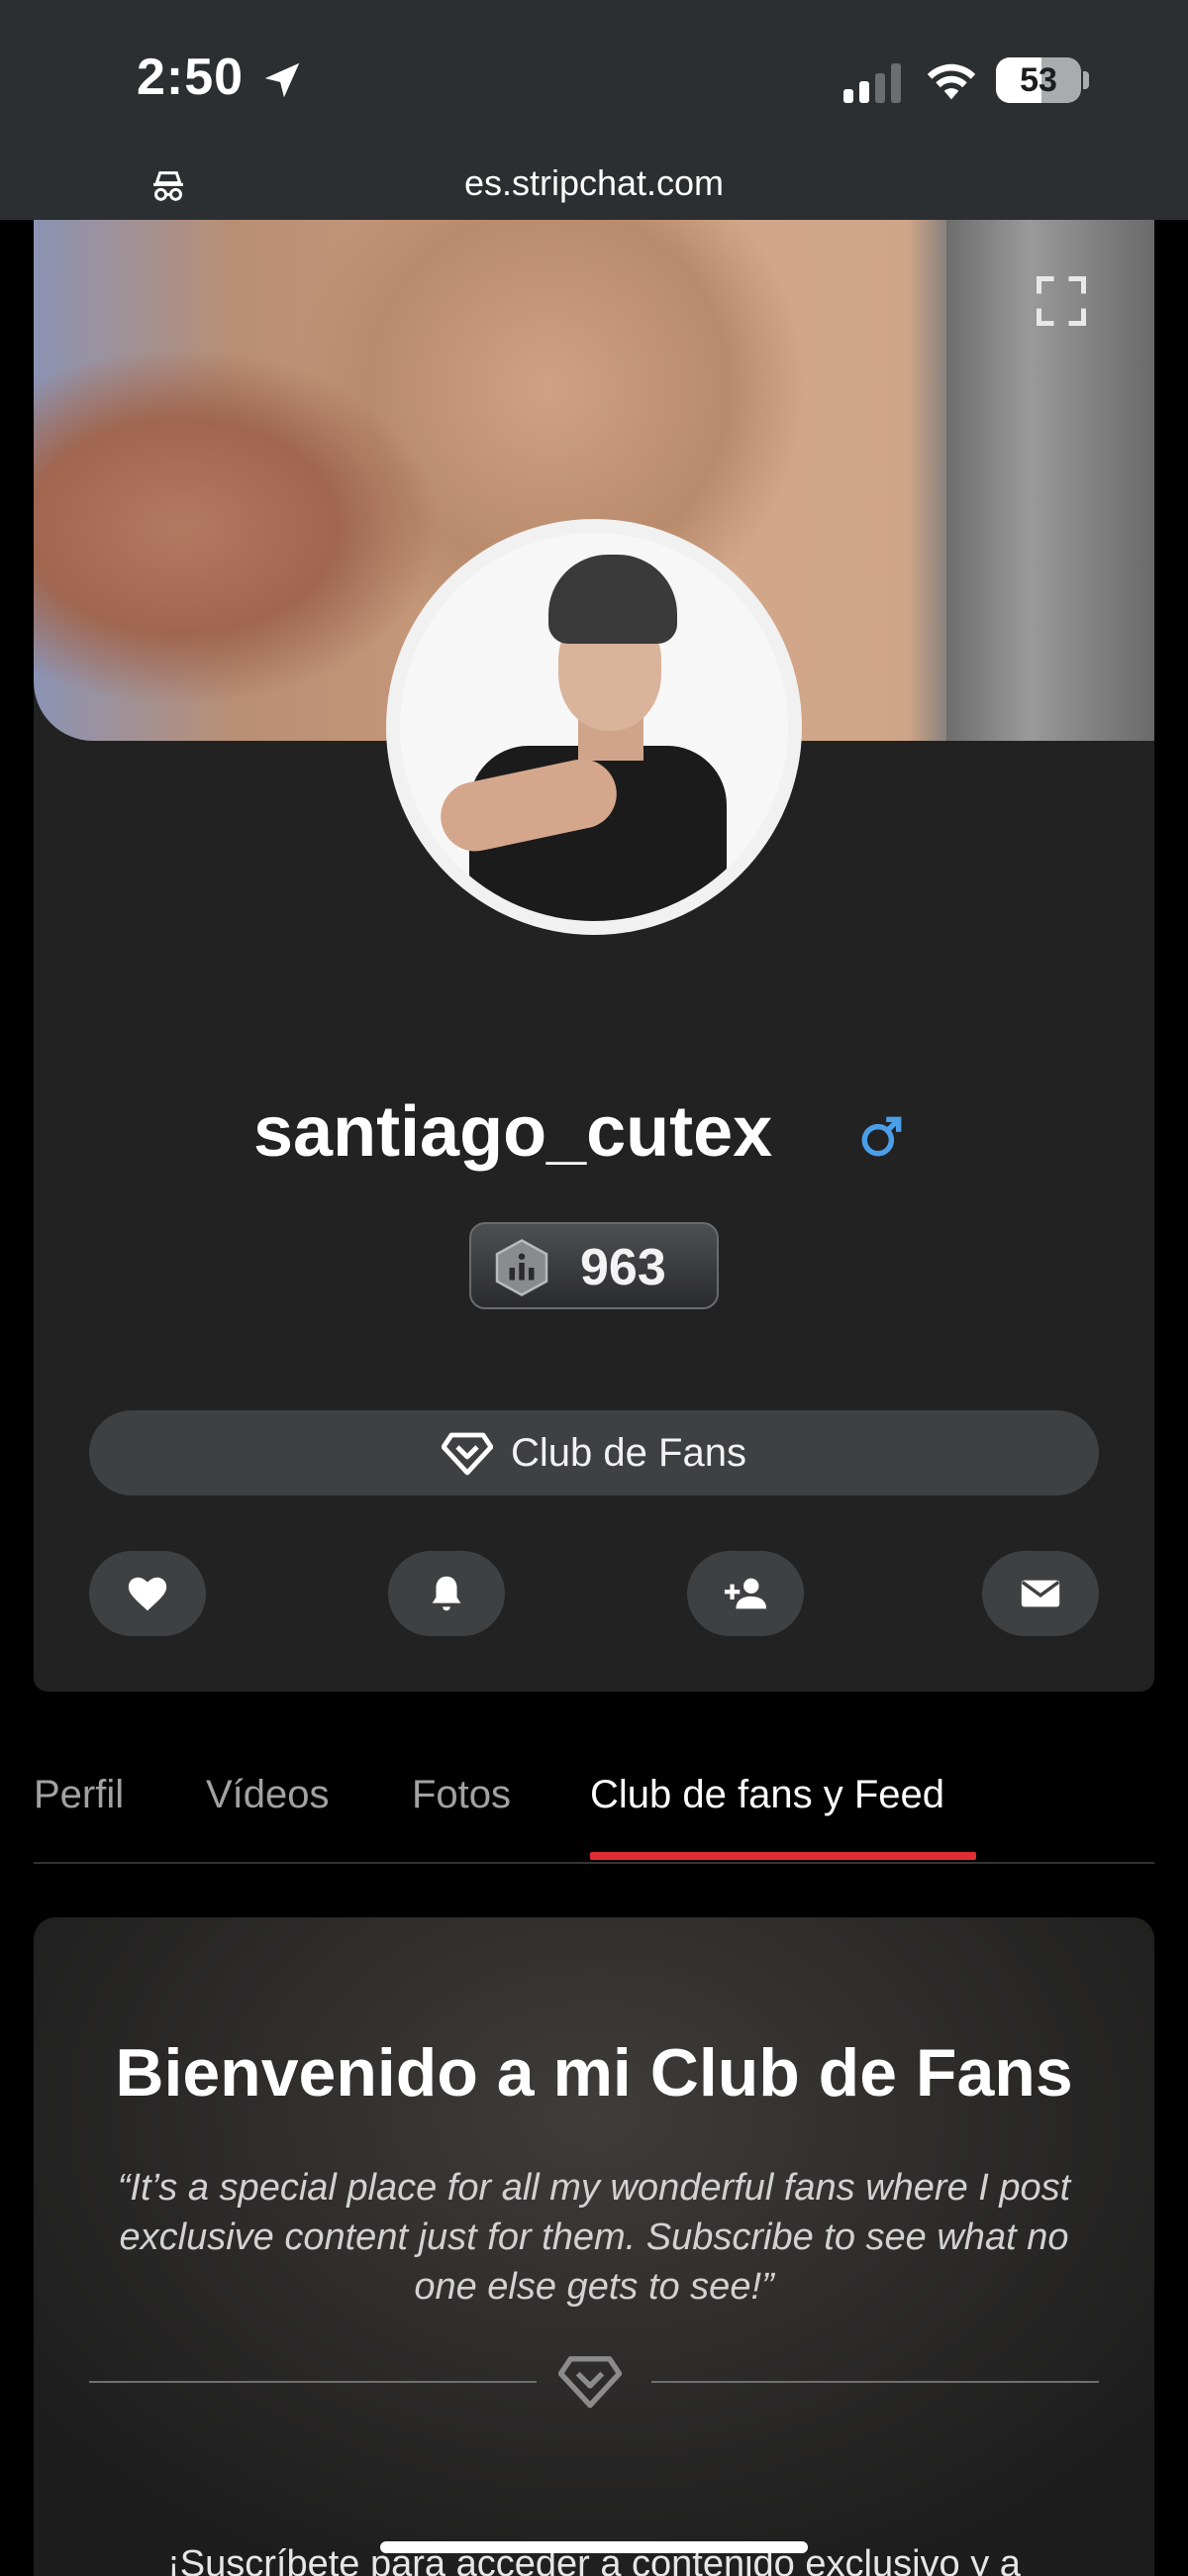 This screenshot has height=2576, width=1188. Describe the element at coordinates (521, 1267) in the screenshot. I see `level-hexagon-icon` at that location.